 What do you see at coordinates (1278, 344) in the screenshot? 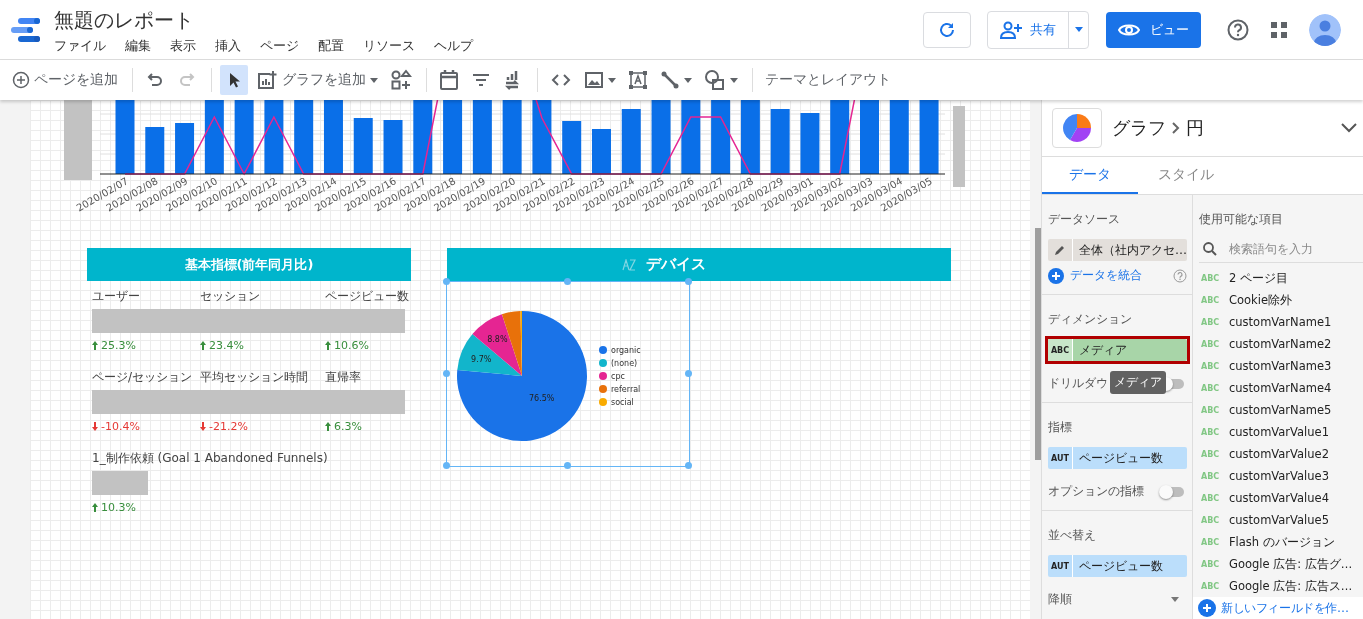
I see `field-item: ABC customVarName2` at bounding box center [1278, 344].